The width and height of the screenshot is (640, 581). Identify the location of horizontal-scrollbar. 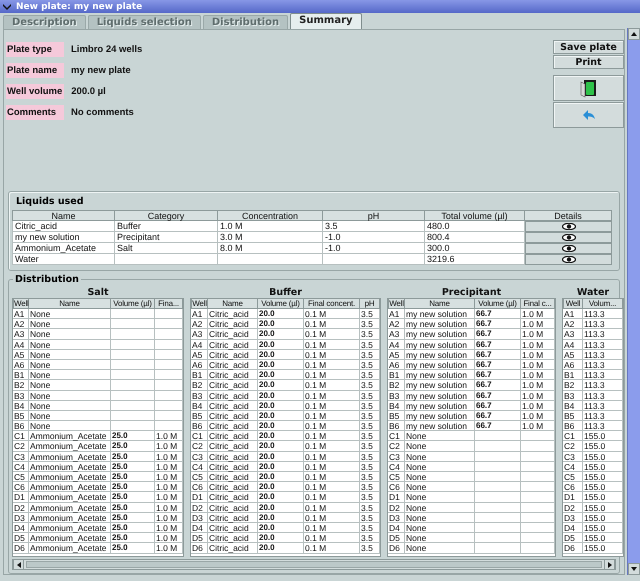
(314, 564).